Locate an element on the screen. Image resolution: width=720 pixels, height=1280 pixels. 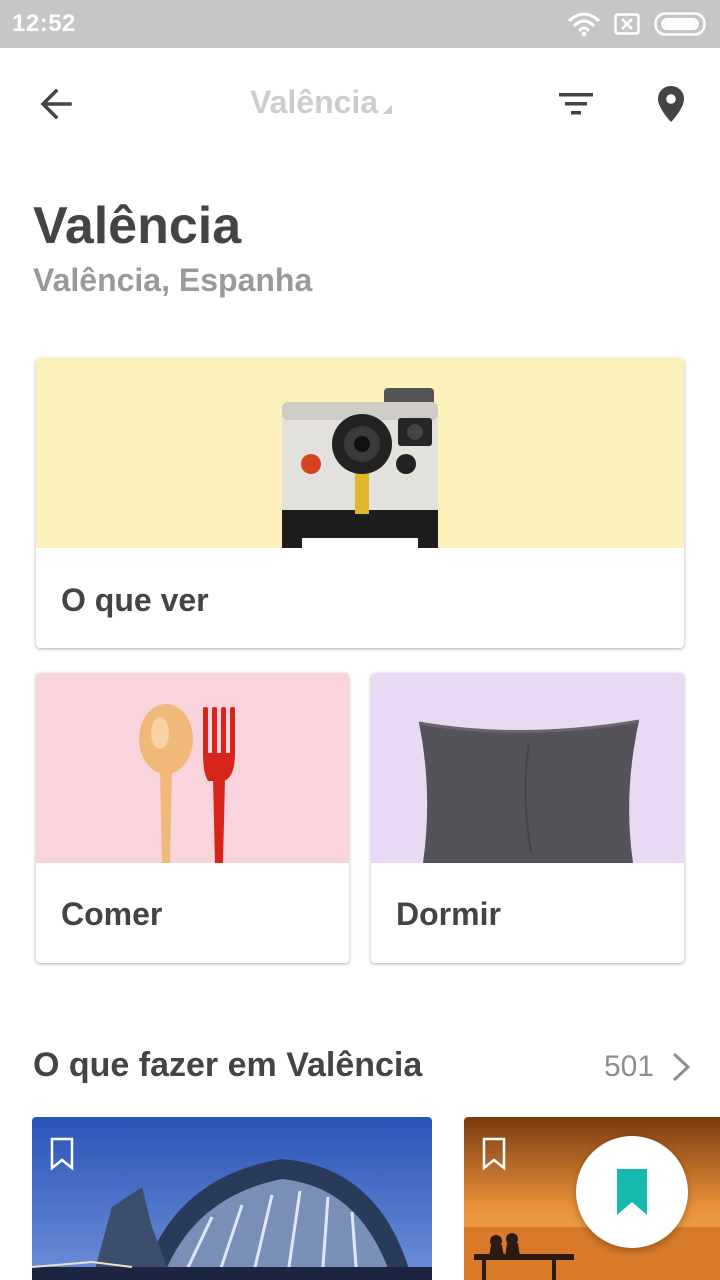
status-bar: 12:52 is located at coordinates (360, 24).